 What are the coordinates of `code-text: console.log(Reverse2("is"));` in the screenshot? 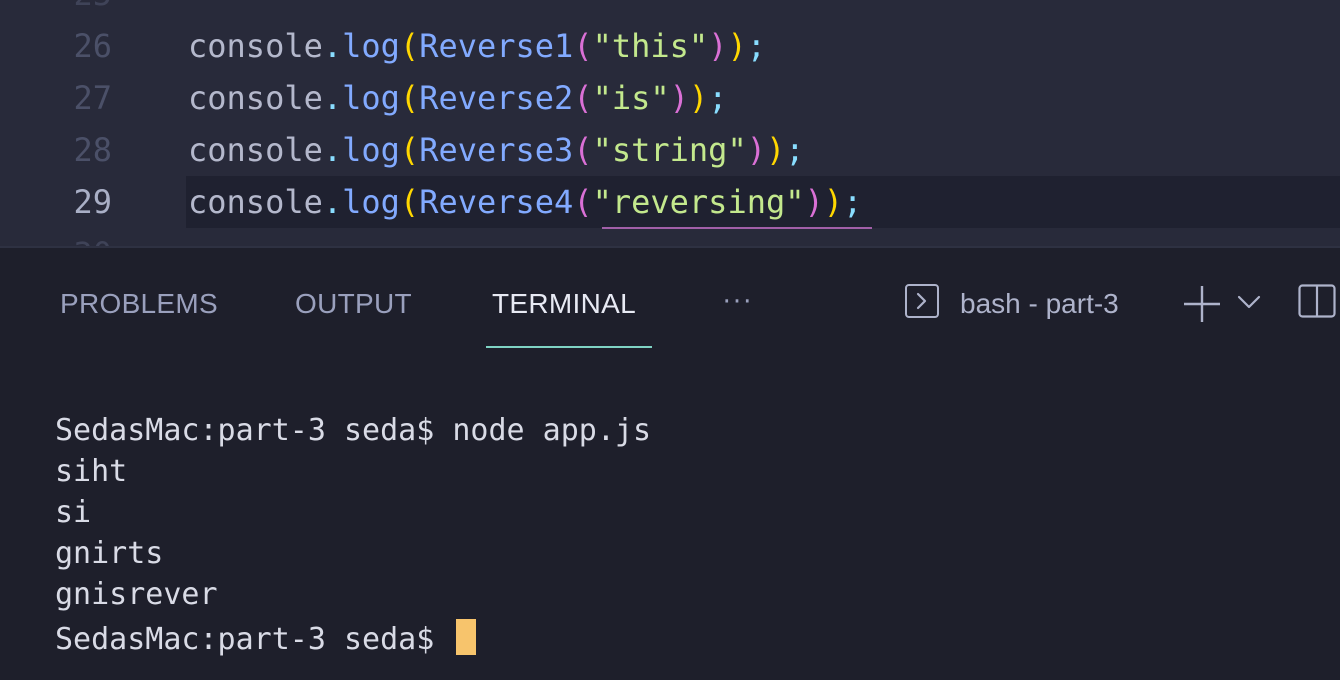 It's located at (457, 98).